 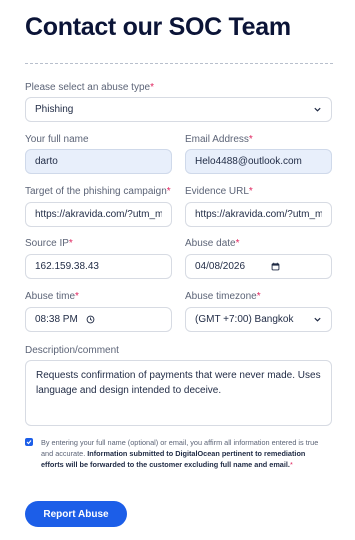 I want to click on evidence-url-field: https://akravida.com/?utm_m, so click(x=258, y=214).